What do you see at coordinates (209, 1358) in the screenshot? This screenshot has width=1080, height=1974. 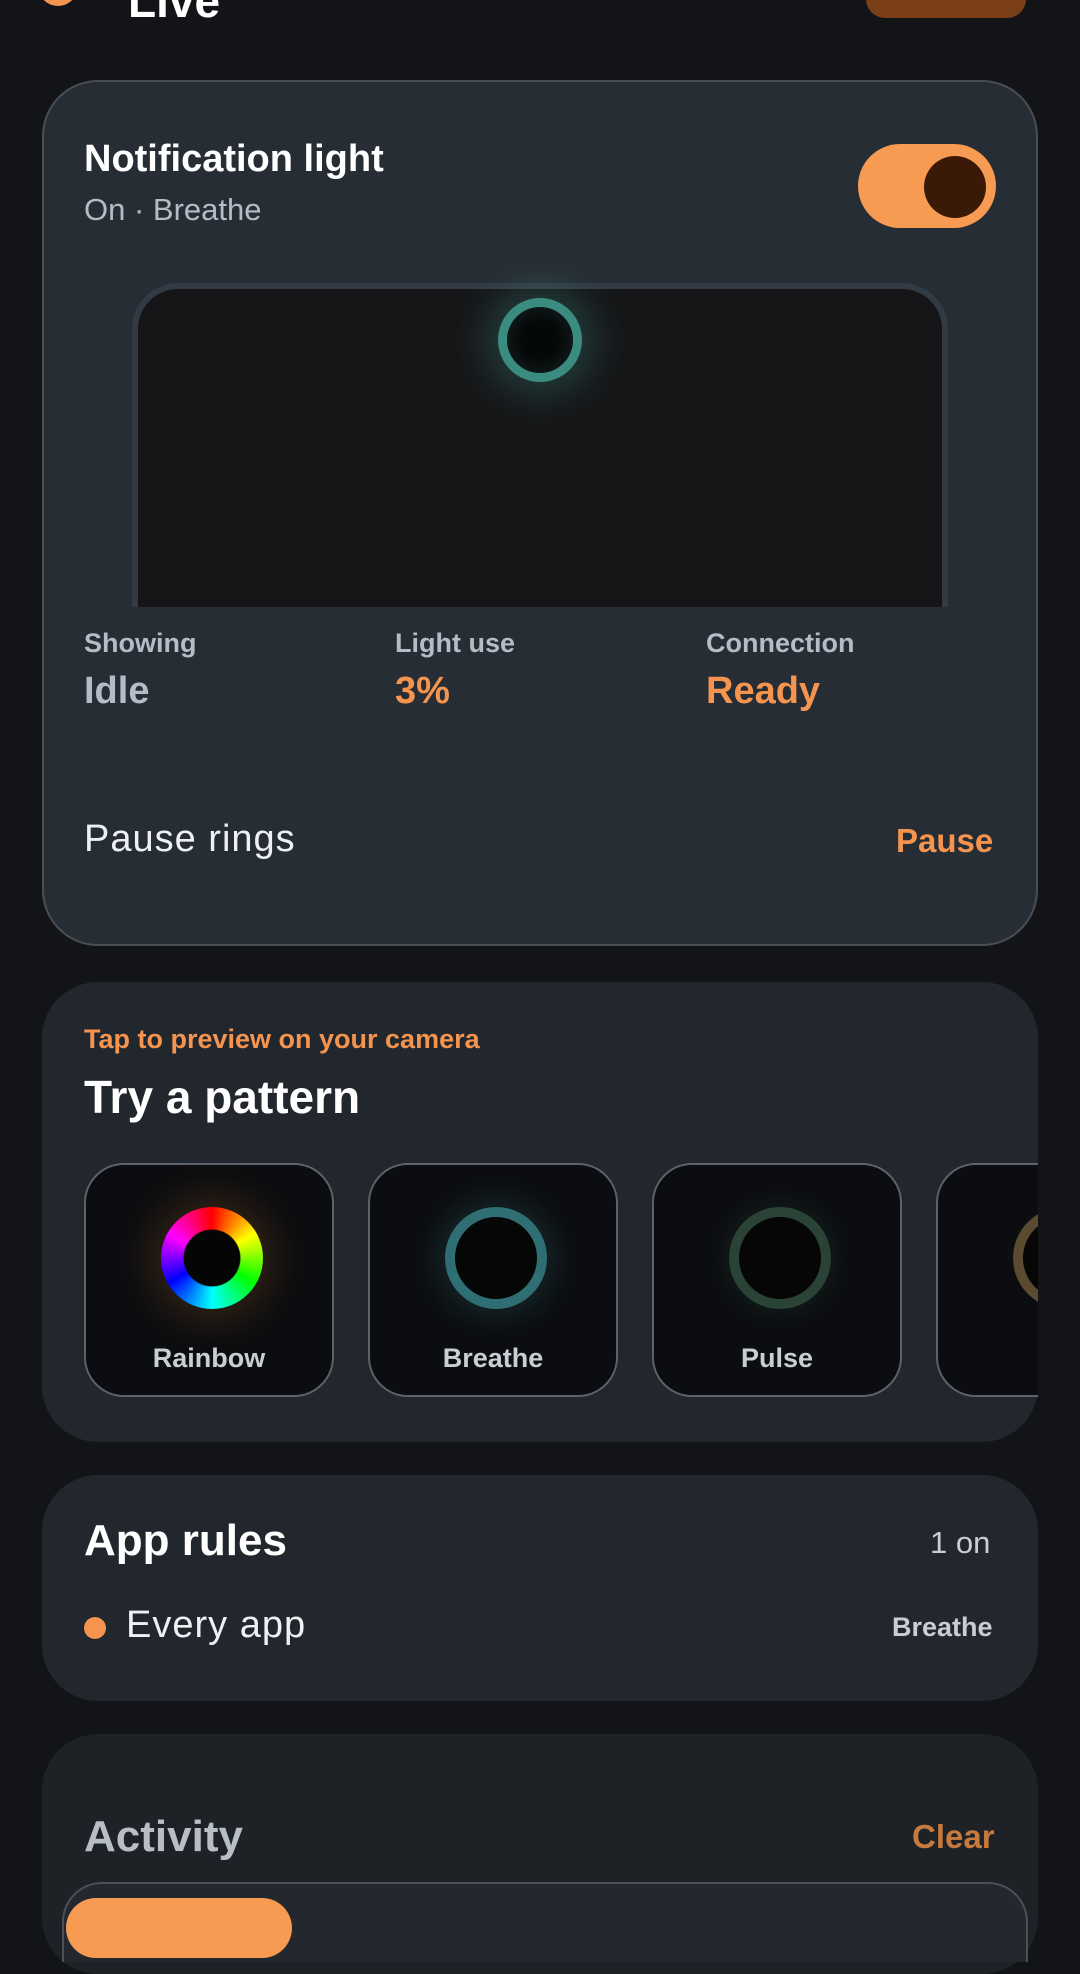 I see `pattern-label: Rainbow` at bounding box center [209, 1358].